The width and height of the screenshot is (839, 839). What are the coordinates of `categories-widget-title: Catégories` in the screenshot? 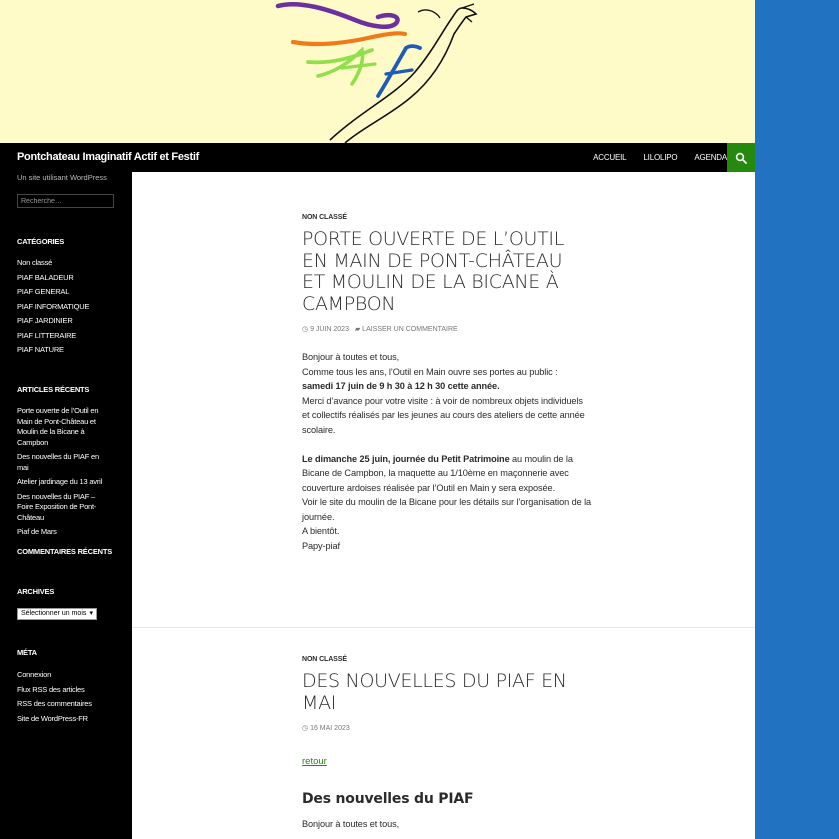 It's located at (41, 241).